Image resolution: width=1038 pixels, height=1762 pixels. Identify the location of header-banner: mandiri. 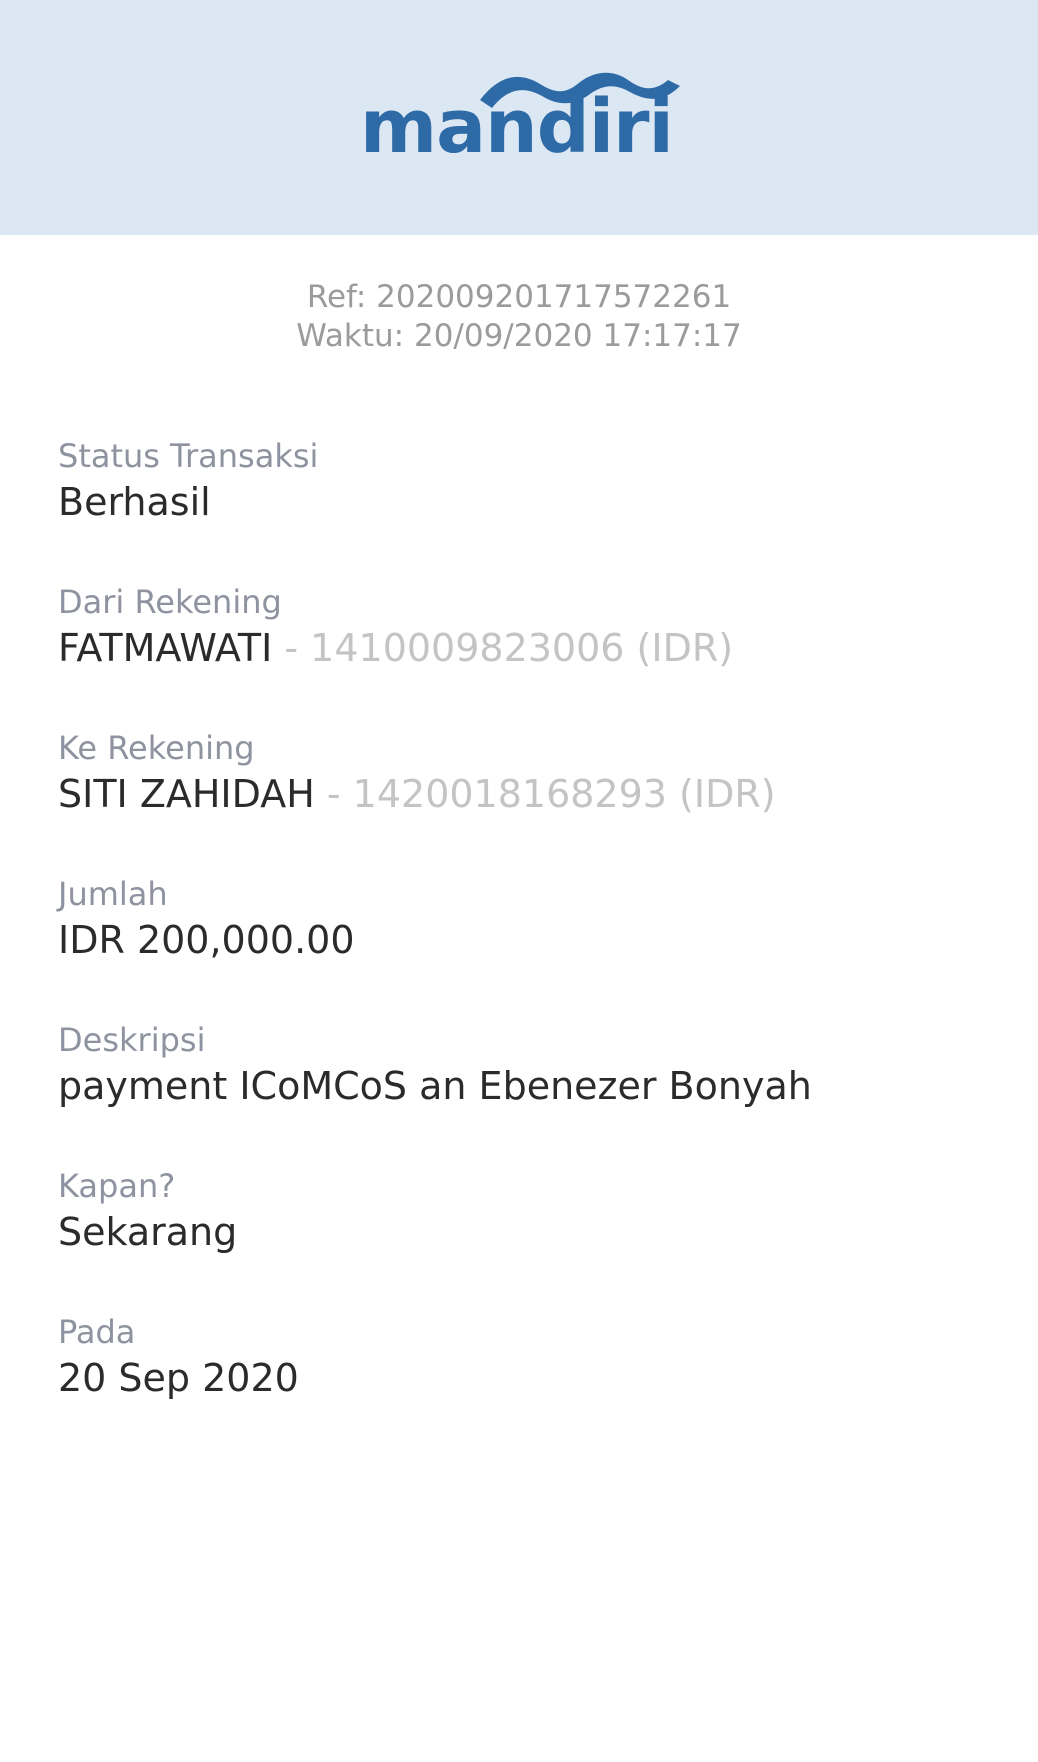
(519, 117).